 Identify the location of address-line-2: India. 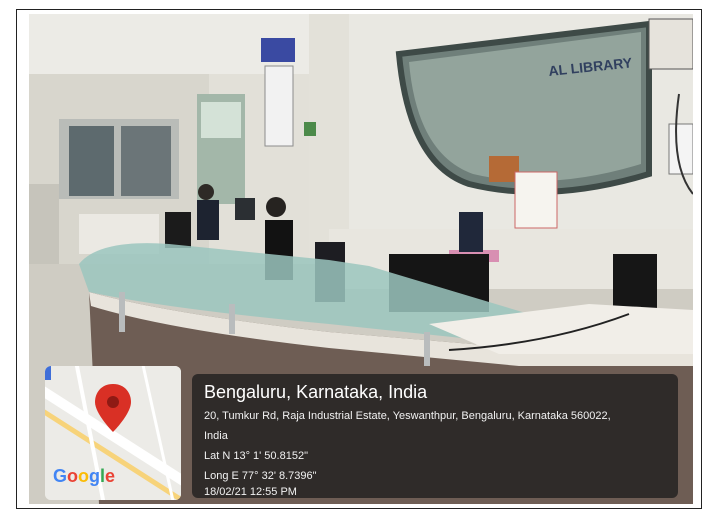
(216, 436).